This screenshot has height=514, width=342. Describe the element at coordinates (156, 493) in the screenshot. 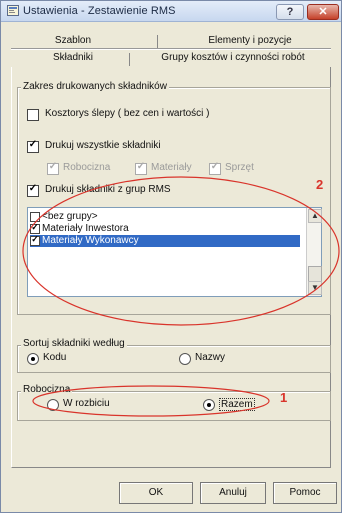

I see `ok-button: OK` at that location.